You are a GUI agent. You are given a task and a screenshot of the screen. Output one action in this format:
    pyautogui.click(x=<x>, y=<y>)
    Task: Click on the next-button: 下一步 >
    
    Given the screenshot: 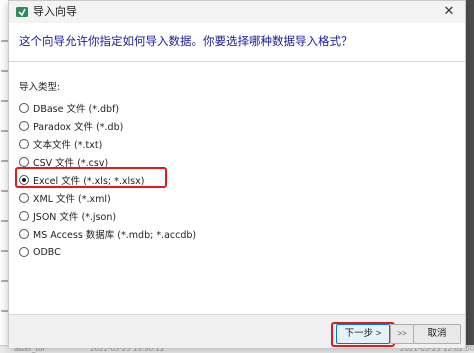 What is the action you would take?
    pyautogui.click(x=363, y=334)
    